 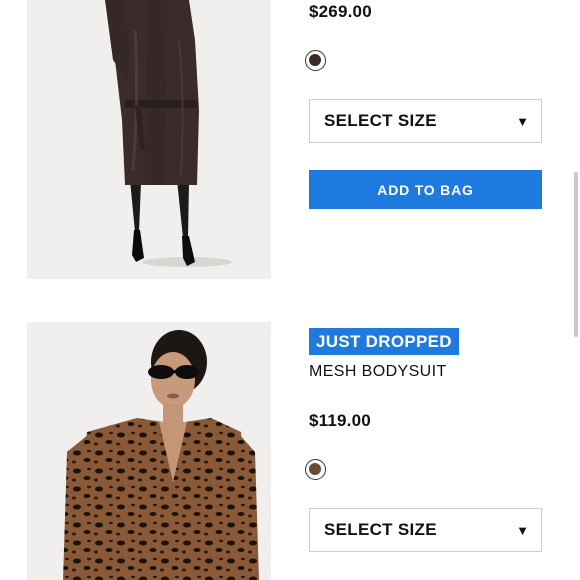 I want to click on just-dropped-badge: JUST DROPPED, so click(x=384, y=341).